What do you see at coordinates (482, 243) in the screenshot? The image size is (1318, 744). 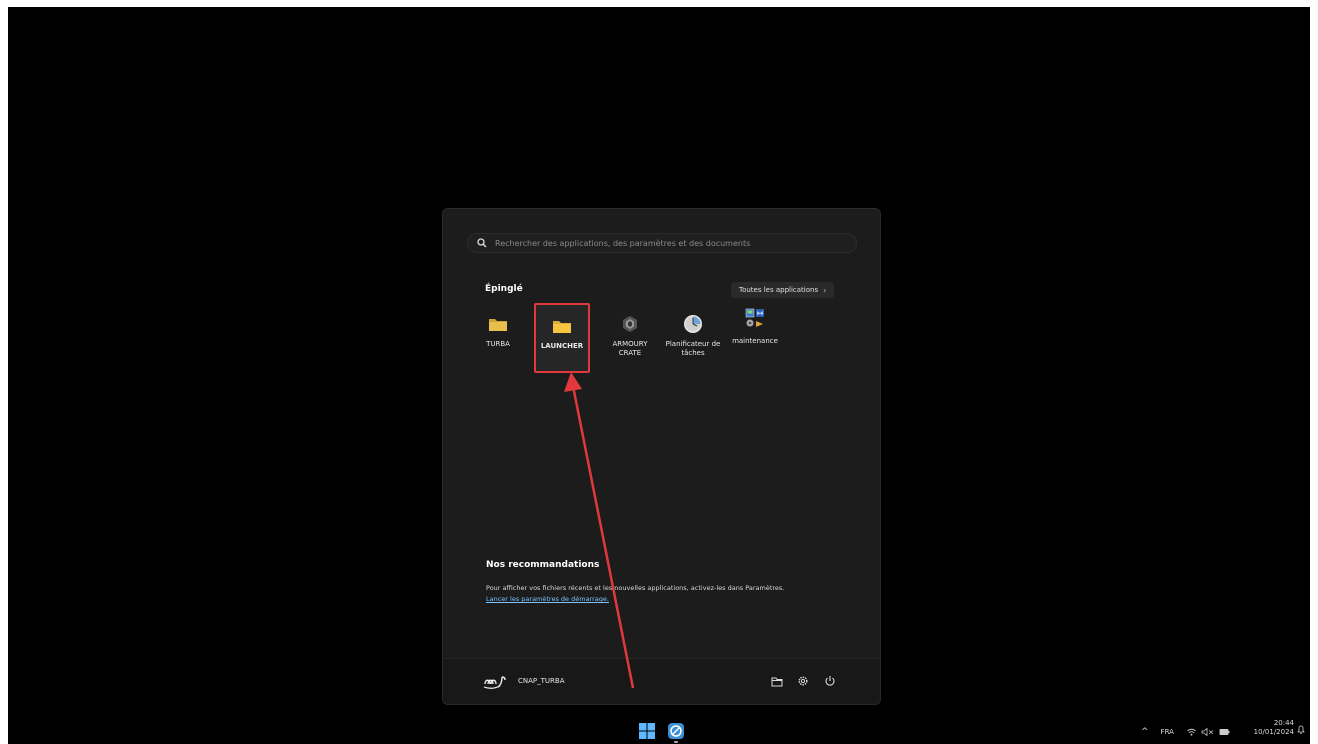 I see `search-icon` at bounding box center [482, 243].